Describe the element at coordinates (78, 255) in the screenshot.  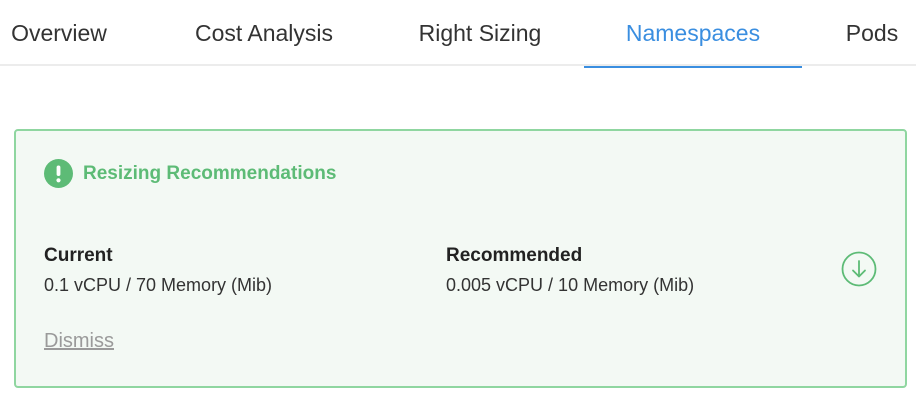
I see `current-label: Current` at that location.